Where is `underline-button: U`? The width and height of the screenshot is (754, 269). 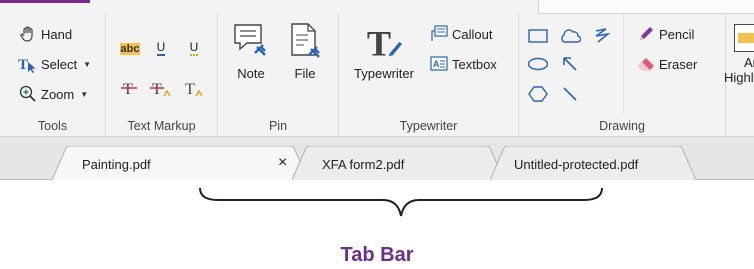
underline-button: U is located at coordinates (161, 48).